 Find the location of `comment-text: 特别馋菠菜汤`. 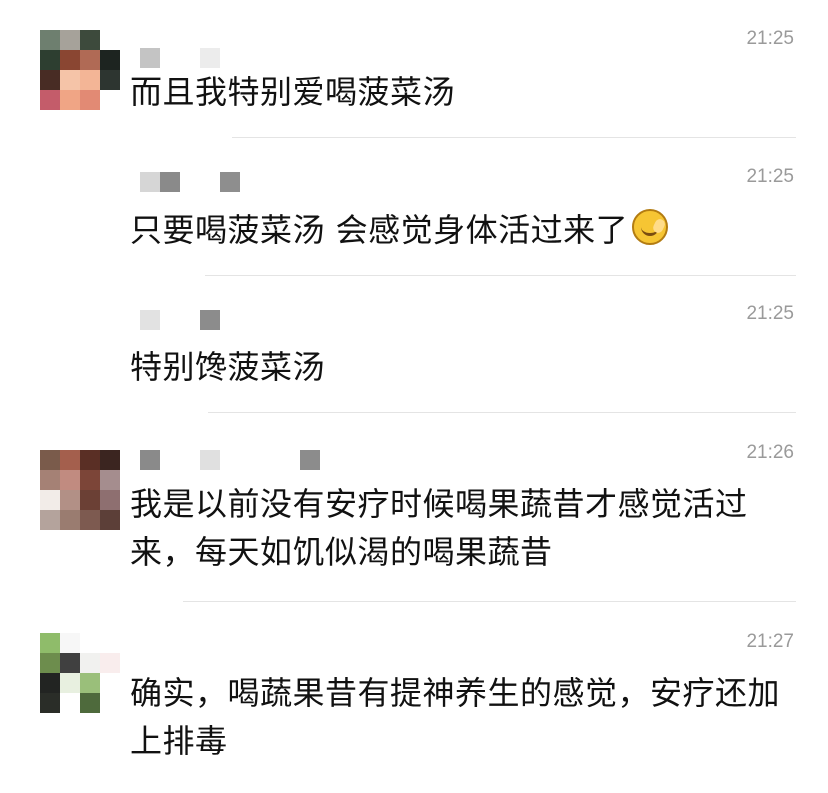

comment-text: 特别馋菠菜汤 is located at coordinates (228, 367).